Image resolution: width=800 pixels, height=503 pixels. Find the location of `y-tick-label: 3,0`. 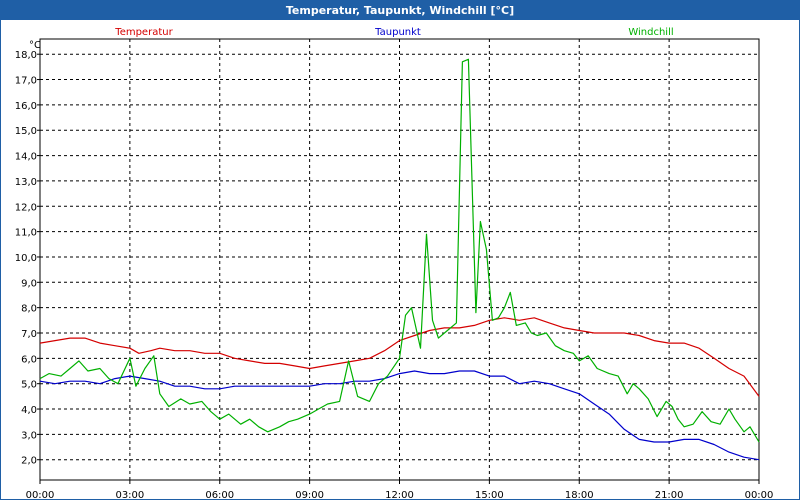

y-tick-label: 3,0 is located at coordinates (29, 435).